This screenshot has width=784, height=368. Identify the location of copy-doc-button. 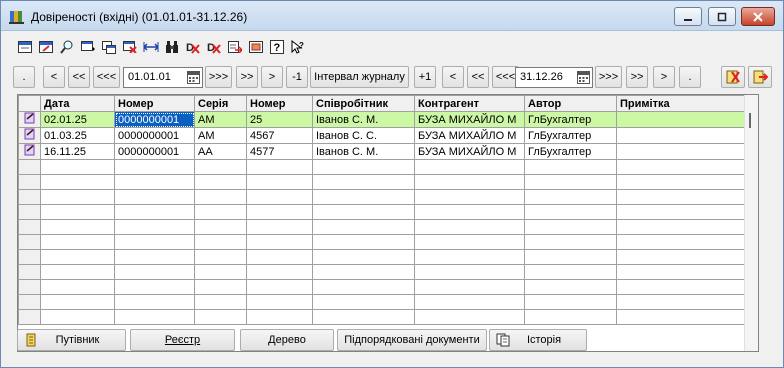
(108, 47).